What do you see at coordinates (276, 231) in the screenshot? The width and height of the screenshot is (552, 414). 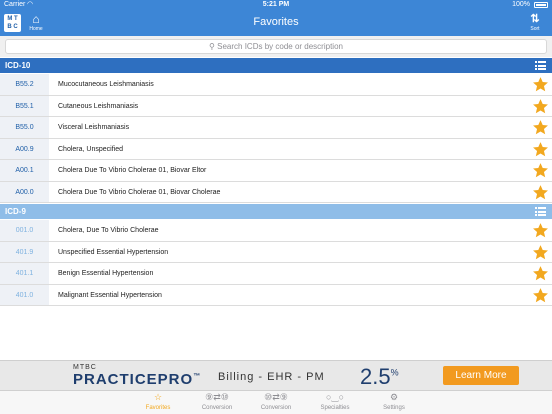 I see `icd-list-row: 001.0 Cholera, Due To Vibrio Cholerae` at bounding box center [276, 231].